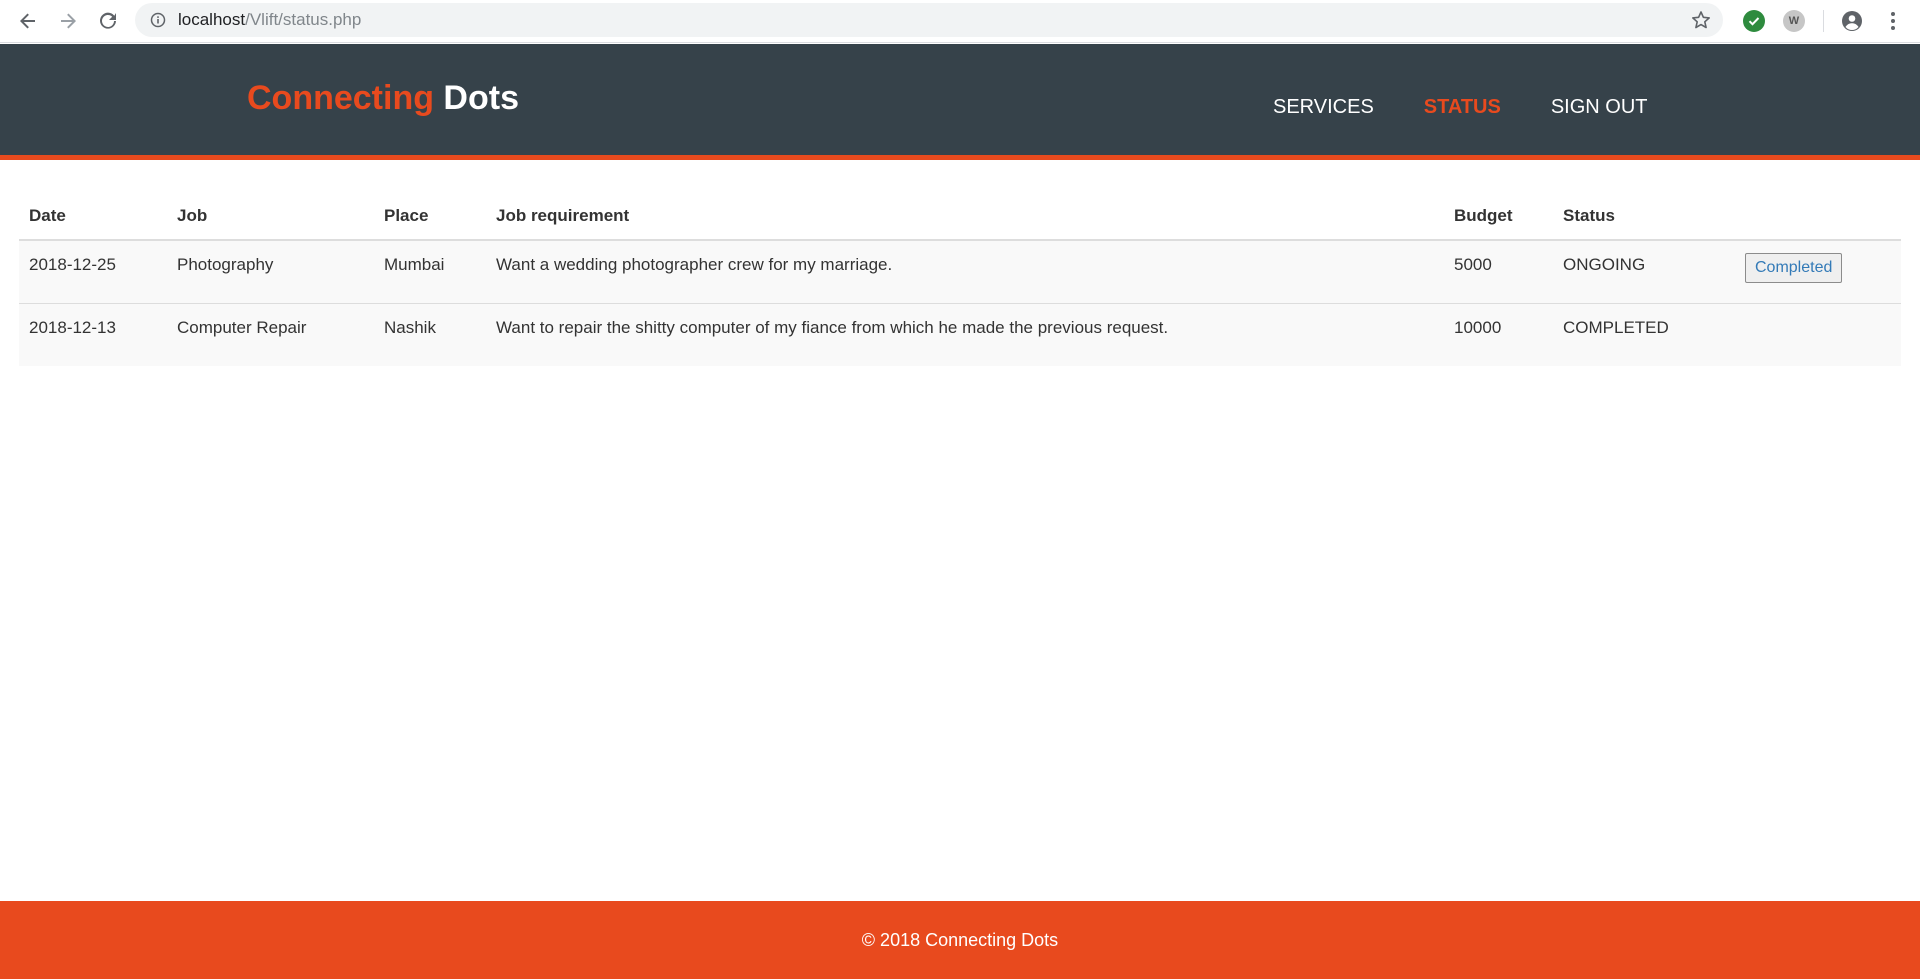 This screenshot has height=979, width=1920. I want to click on arrow-left-icon, so click(27, 21).